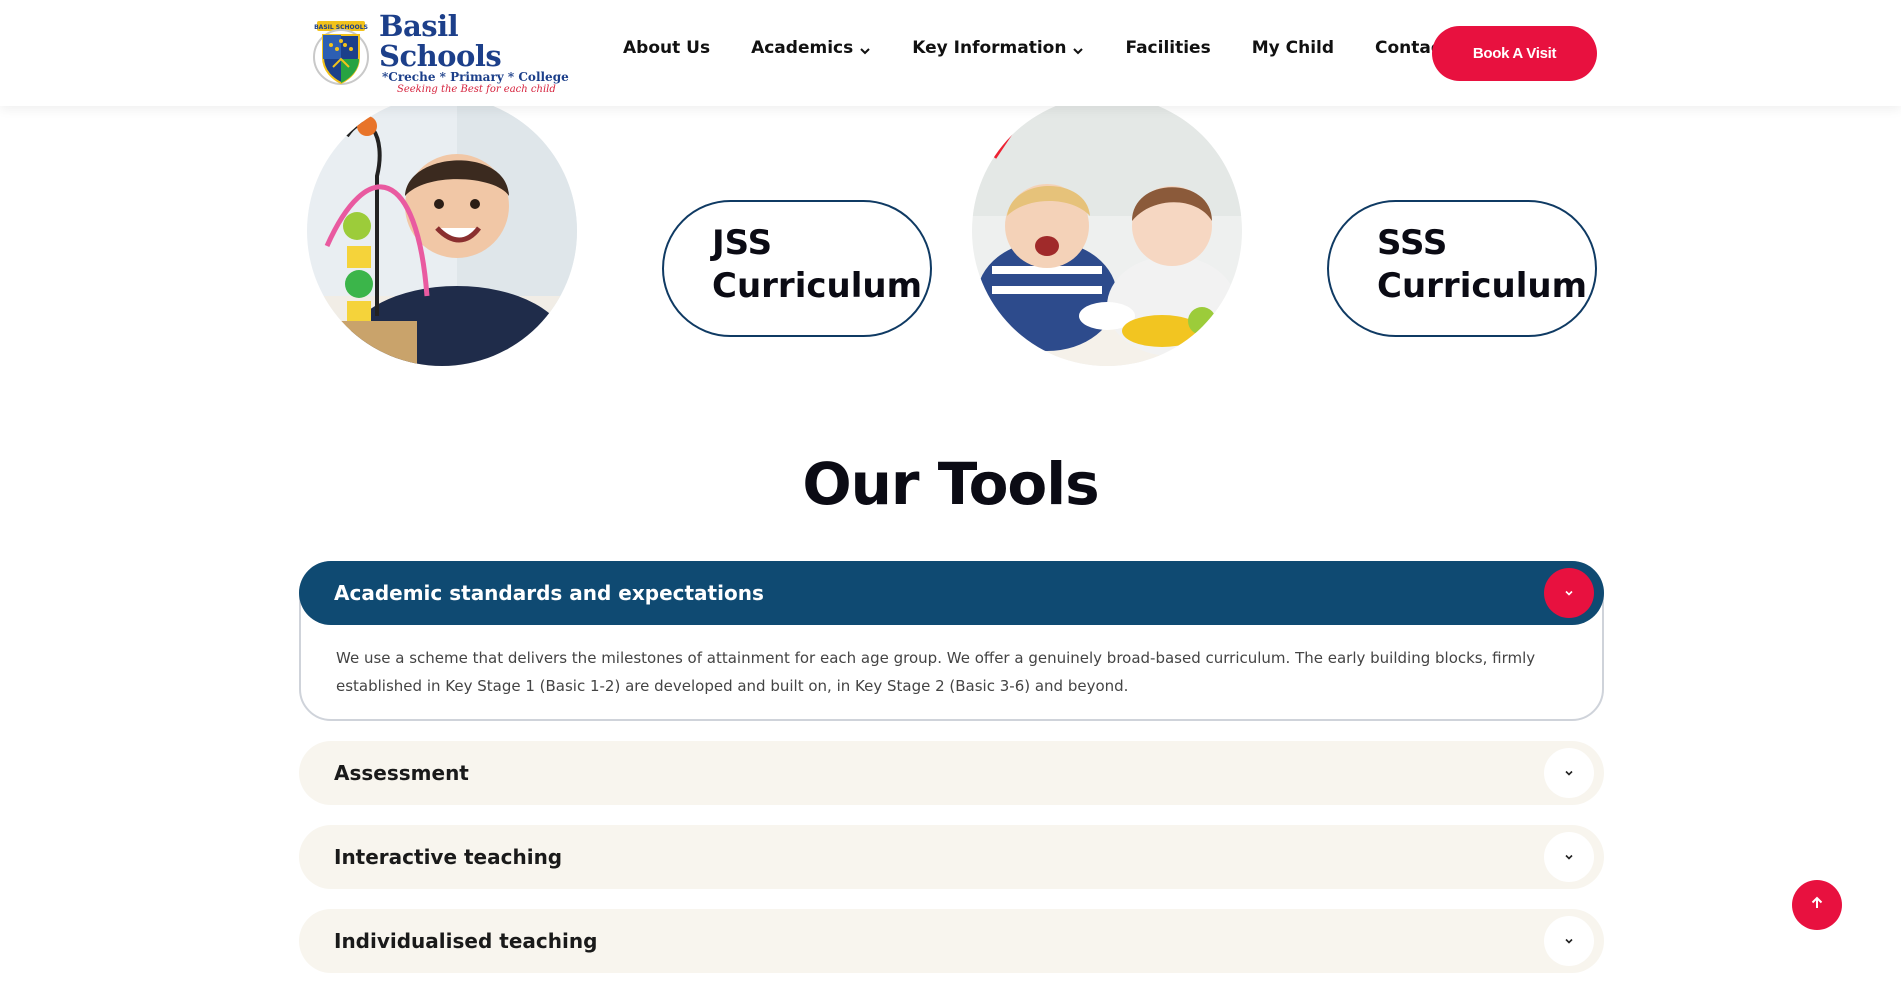 The image size is (1901, 991). I want to click on pill-line1: JSS, so click(742, 243).